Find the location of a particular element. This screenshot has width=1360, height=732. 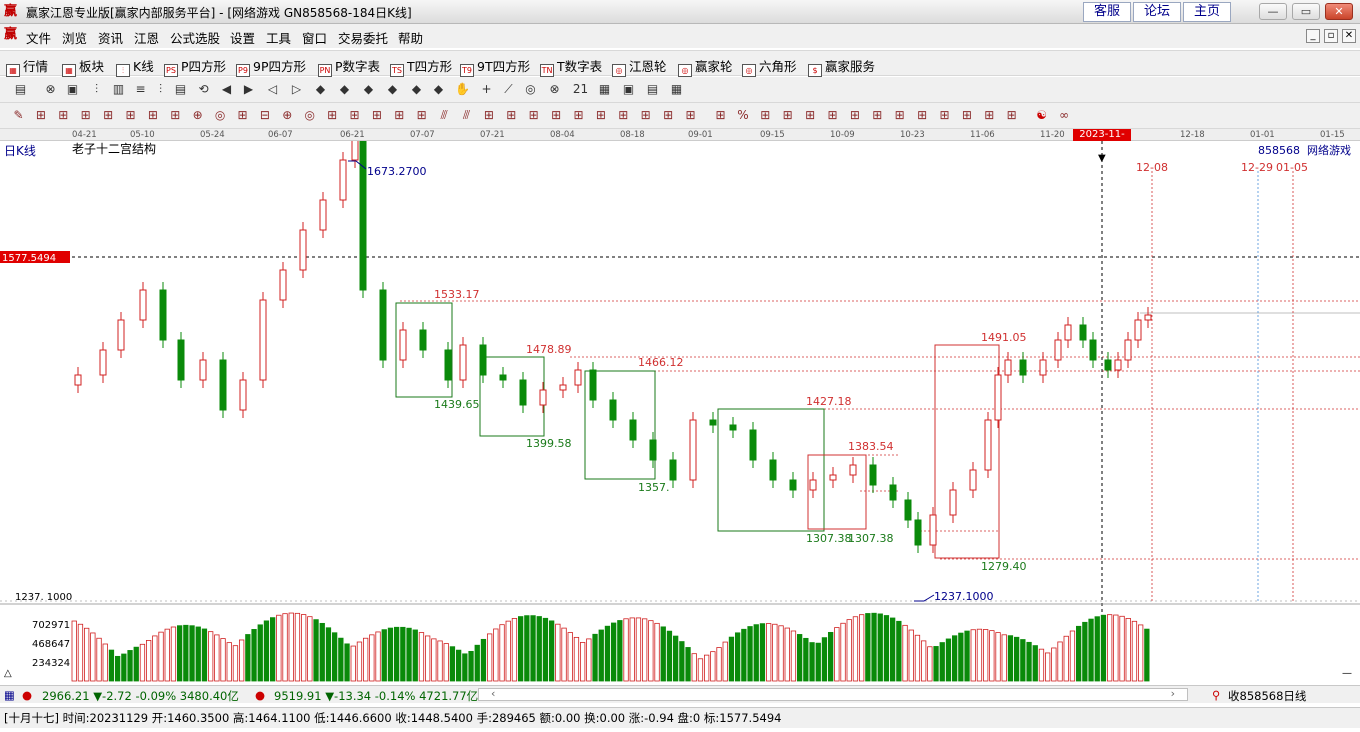

draw-tool-icon: ◎ is located at coordinates (530, 89).